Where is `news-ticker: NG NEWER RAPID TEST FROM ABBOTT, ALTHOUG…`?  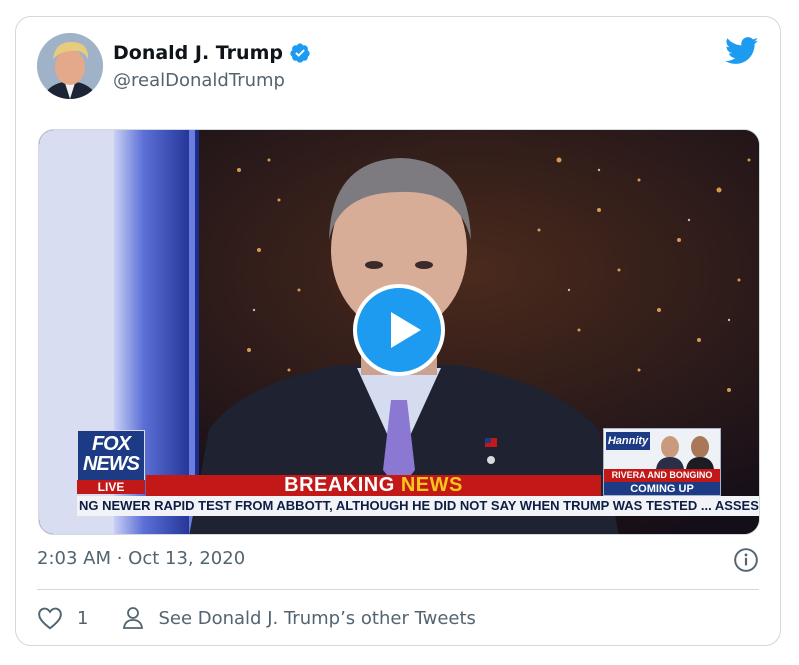 news-ticker: NG NEWER RAPID TEST FROM ABBOTT, ALTHOUG… is located at coordinates (418, 506).